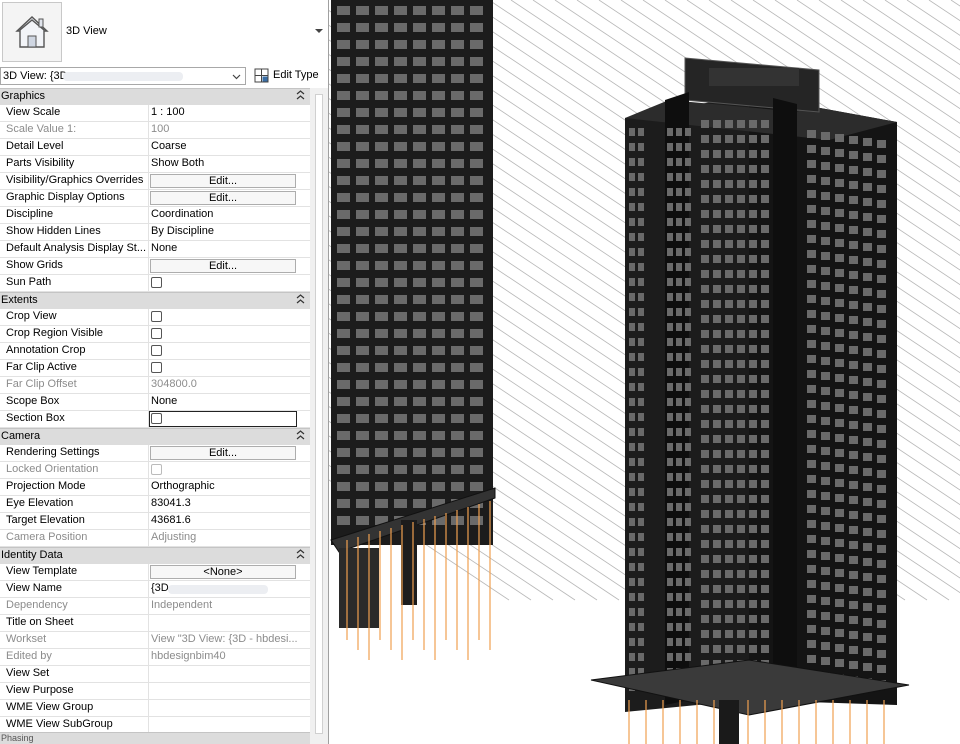  What do you see at coordinates (155, 691) in the screenshot?
I see `property-row-view-purpose: View Purpose` at bounding box center [155, 691].